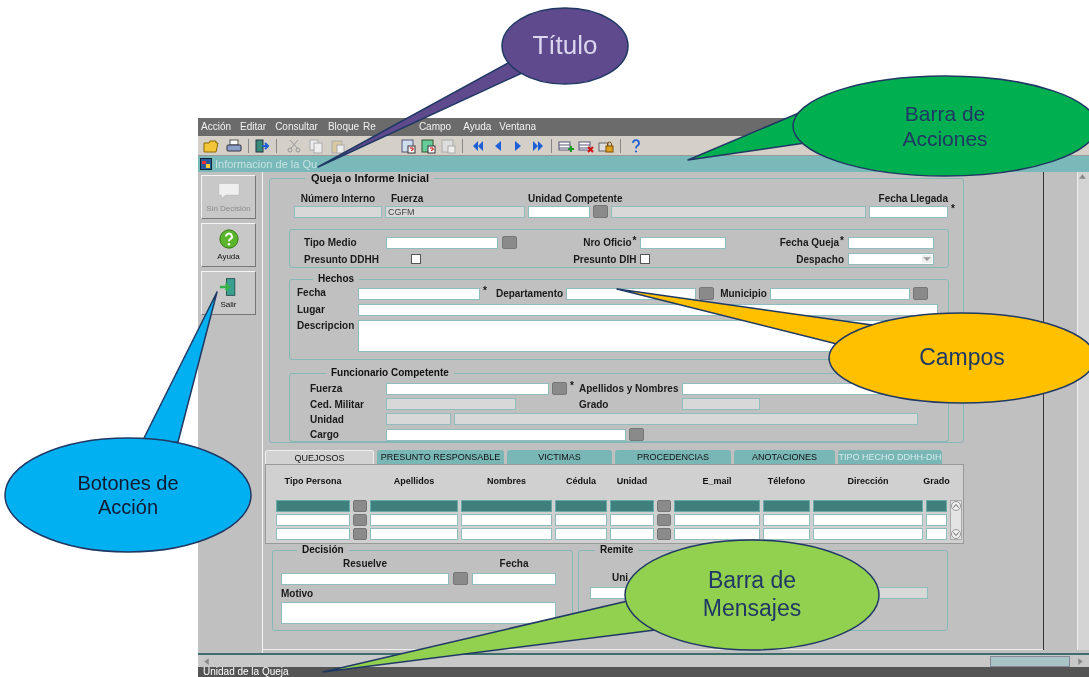  What do you see at coordinates (913, 198) in the screenshot?
I see `field-label: Fecha Llegada` at bounding box center [913, 198].